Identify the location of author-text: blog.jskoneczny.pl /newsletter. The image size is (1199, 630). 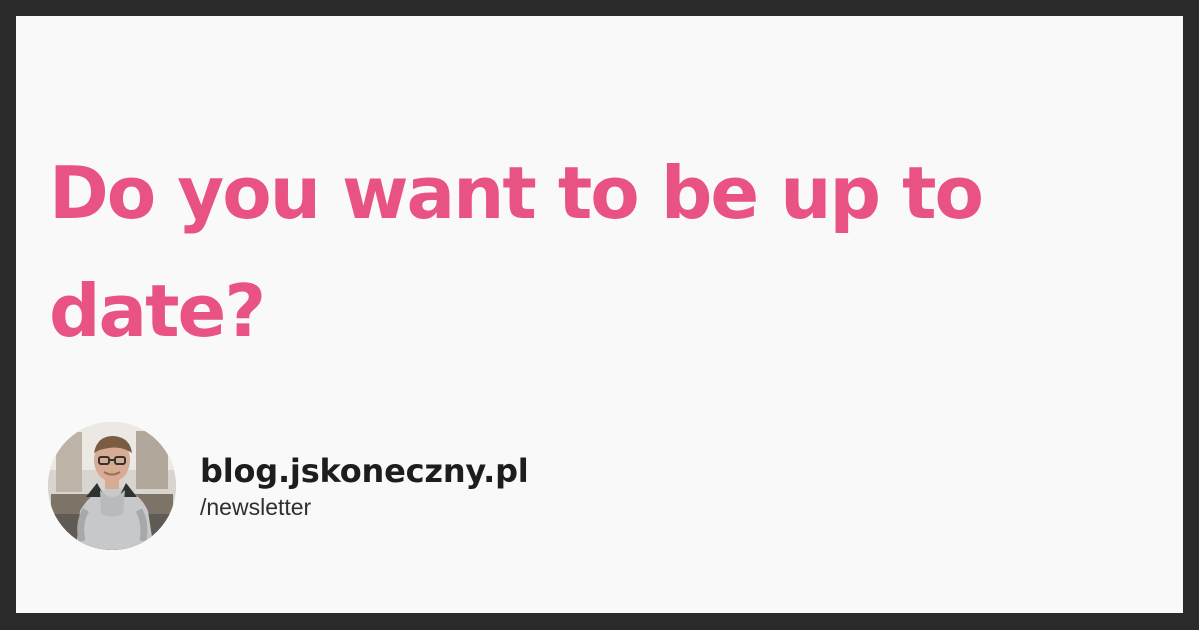
(364, 486).